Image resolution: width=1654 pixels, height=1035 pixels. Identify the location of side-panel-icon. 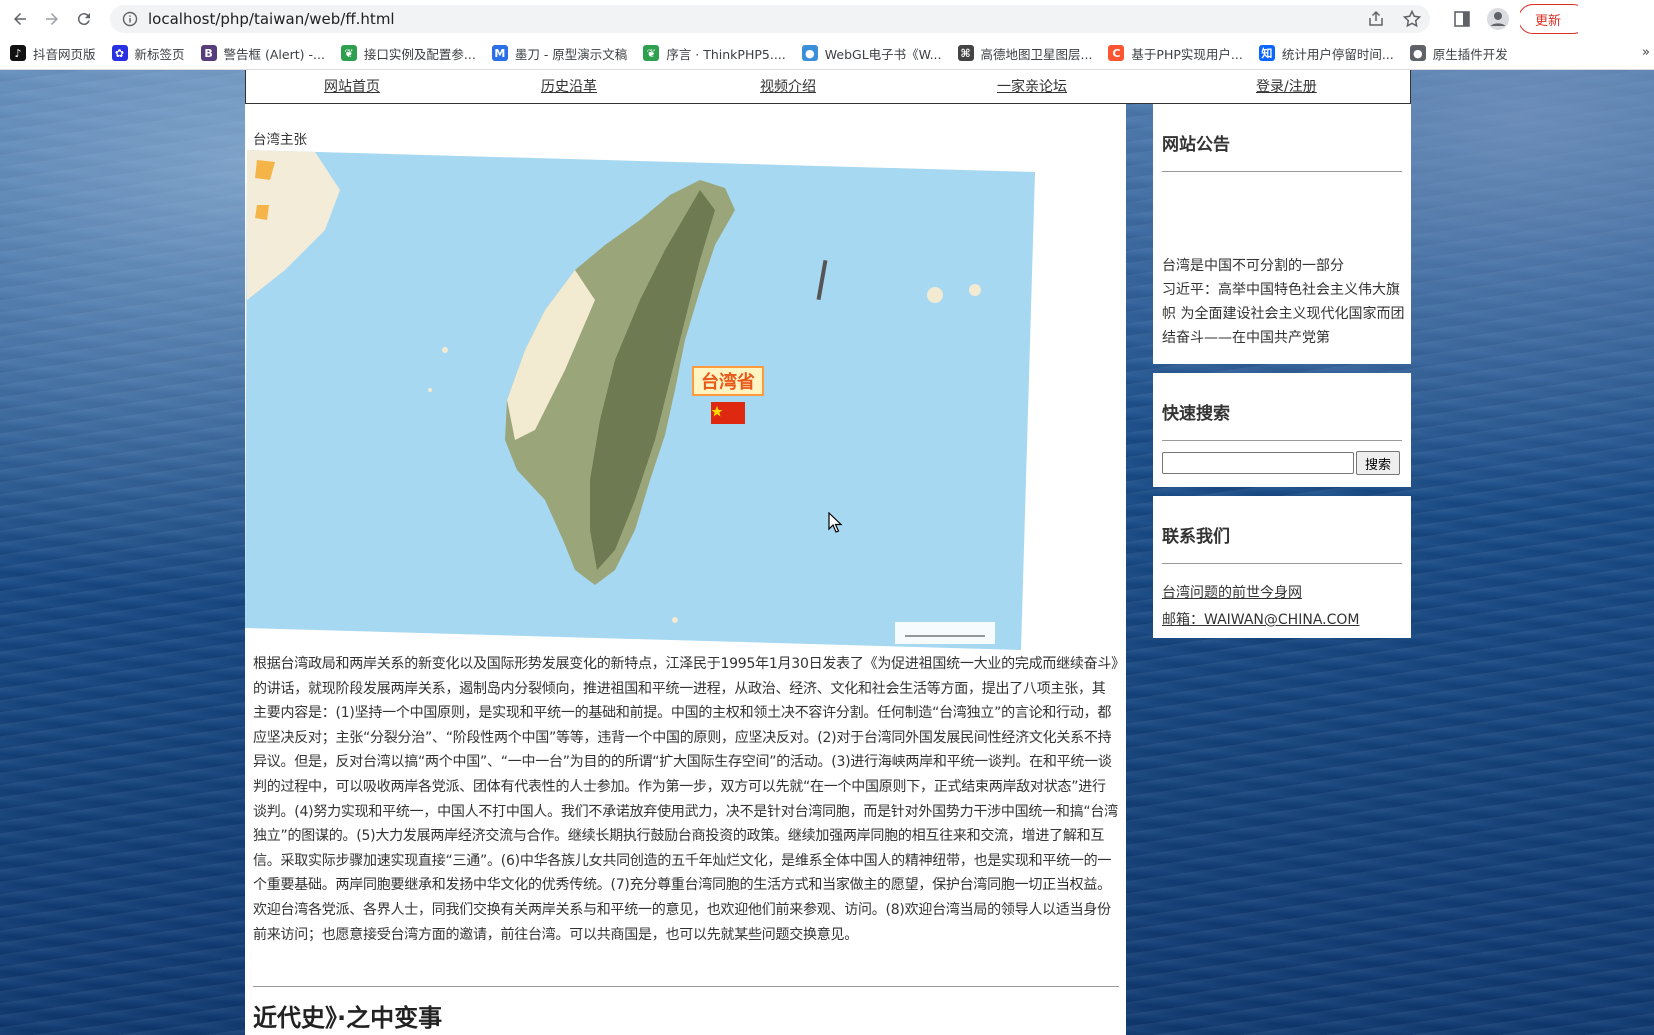
(1462, 19).